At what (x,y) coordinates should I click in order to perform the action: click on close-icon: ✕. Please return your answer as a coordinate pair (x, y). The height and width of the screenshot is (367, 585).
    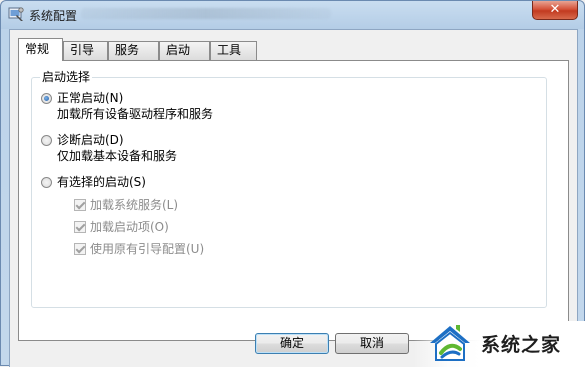
    Looking at the image, I should click on (555, 9).